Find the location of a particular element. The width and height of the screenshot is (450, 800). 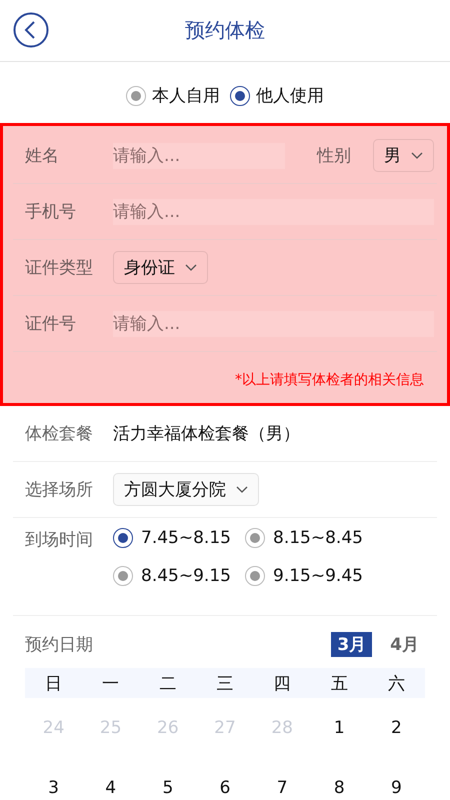

gender-dropdown: 男 is located at coordinates (403, 155).